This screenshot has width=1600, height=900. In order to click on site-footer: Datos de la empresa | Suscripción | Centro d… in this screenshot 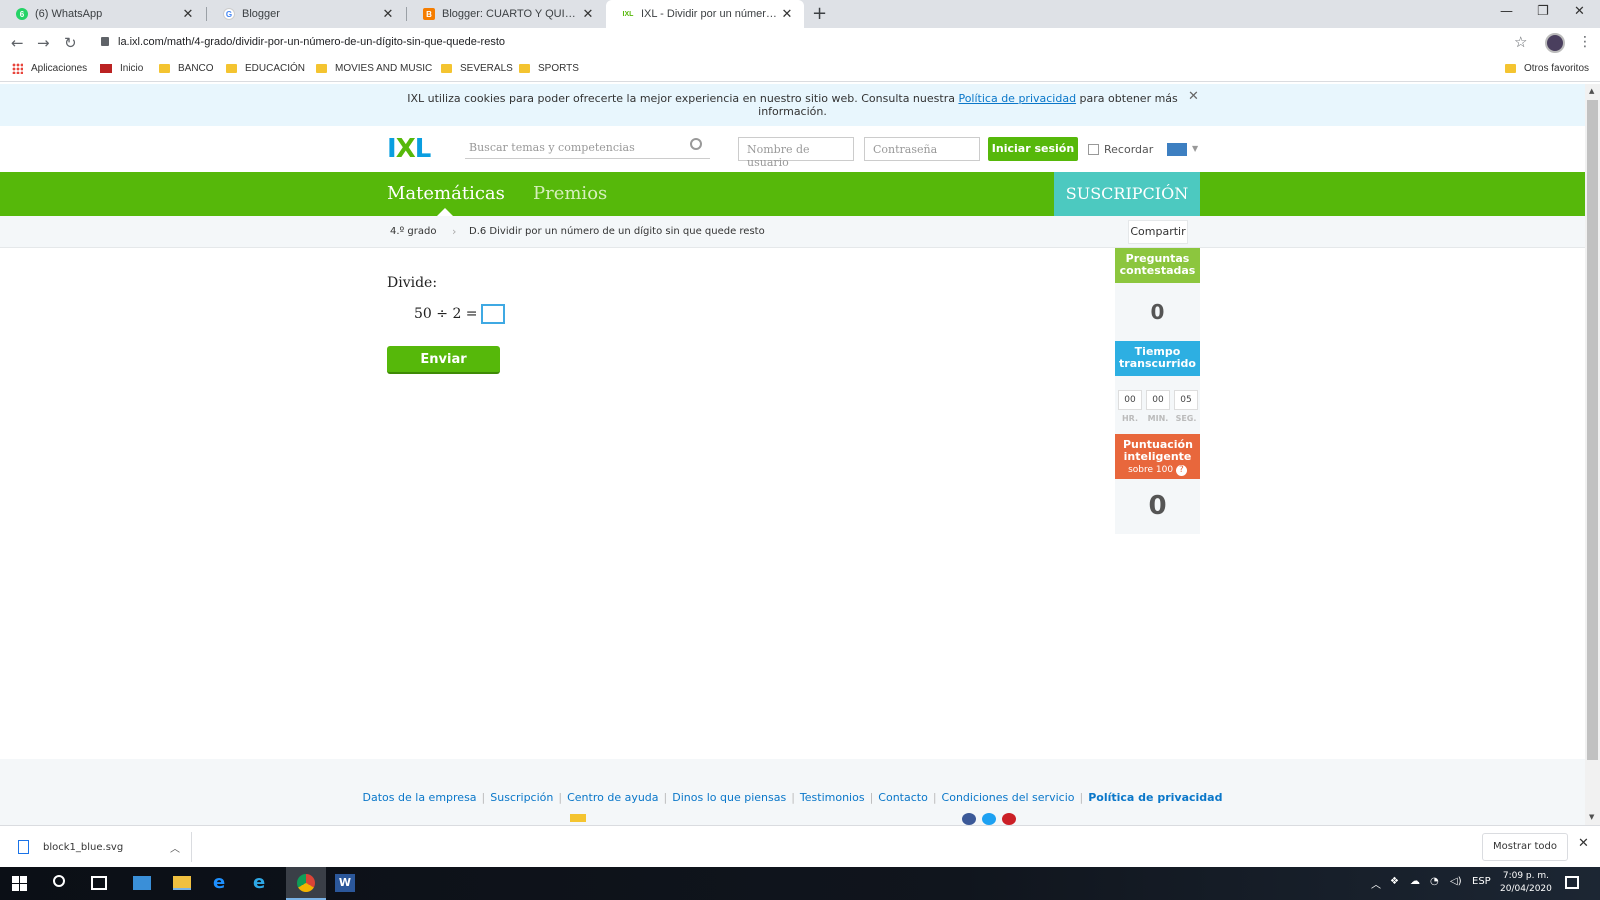, I will do `click(792, 792)`.